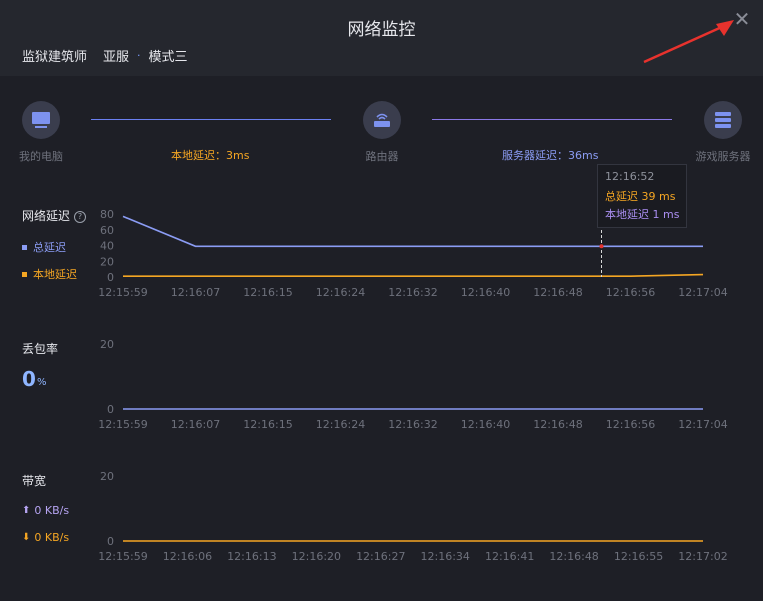 The width and height of the screenshot is (763, 601). What do you see at coordinates (509, 556) in the screenshot?
I see `x-tick-label: 12:16:41` at bounding box center [509, 556].